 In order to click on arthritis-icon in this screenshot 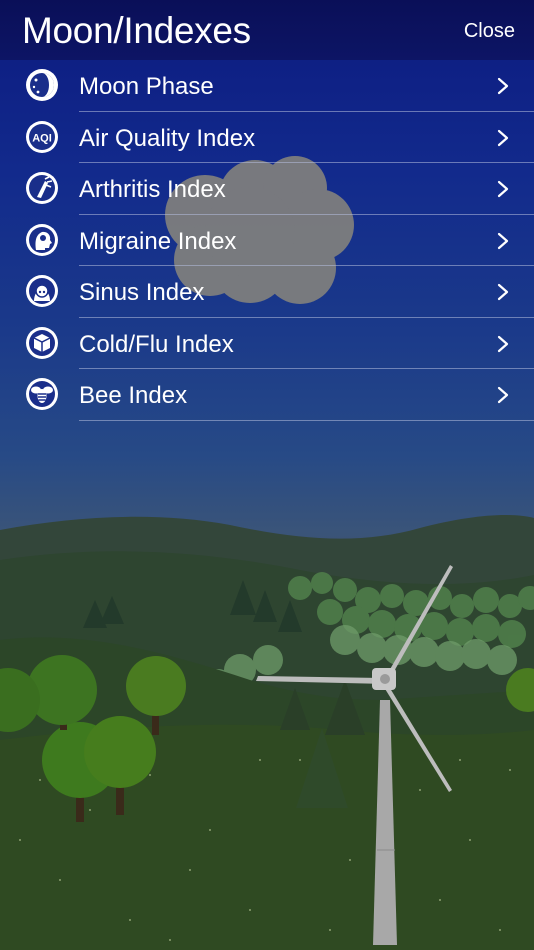, I will do `click(42, 188)`.